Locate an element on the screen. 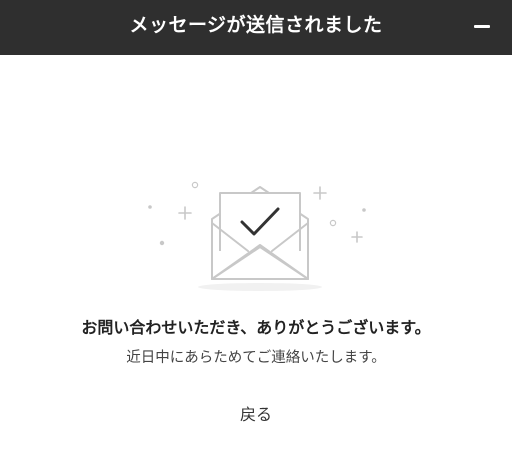 The height and width of the screenshot is (459, 512). back-button: 戻る is located at coordinates (256, 415).